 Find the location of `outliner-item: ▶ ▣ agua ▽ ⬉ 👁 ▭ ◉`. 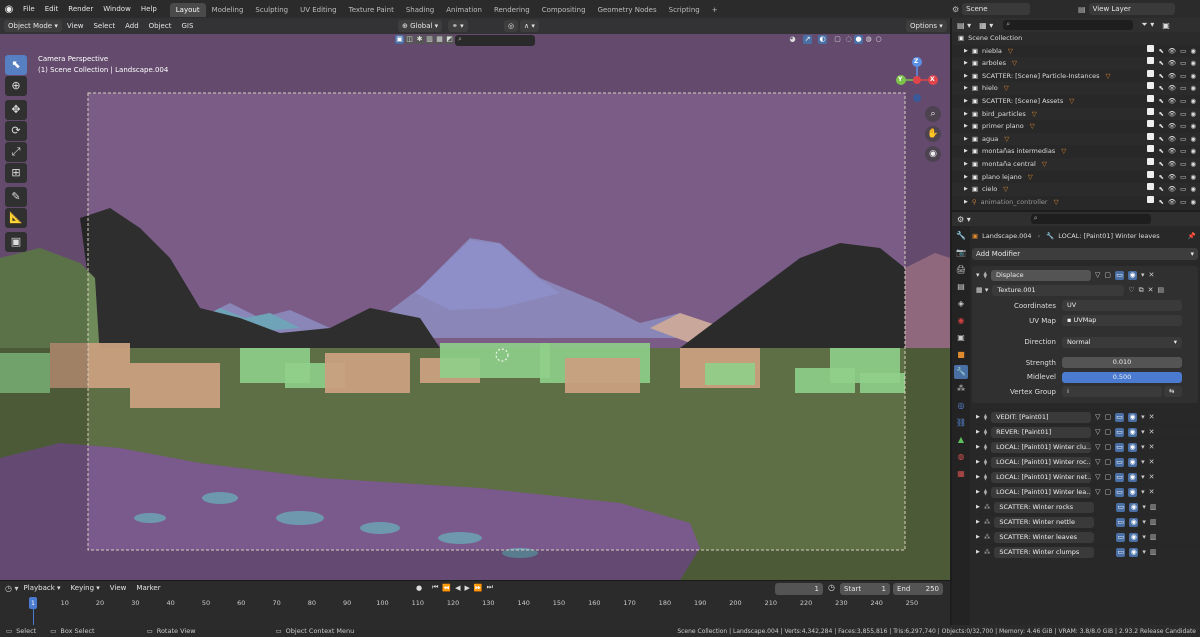

outliner-item: ▶ ▣ agua ▽ ⬉ 👁 ▭ ◉ is located at coordinates (1076, 139).